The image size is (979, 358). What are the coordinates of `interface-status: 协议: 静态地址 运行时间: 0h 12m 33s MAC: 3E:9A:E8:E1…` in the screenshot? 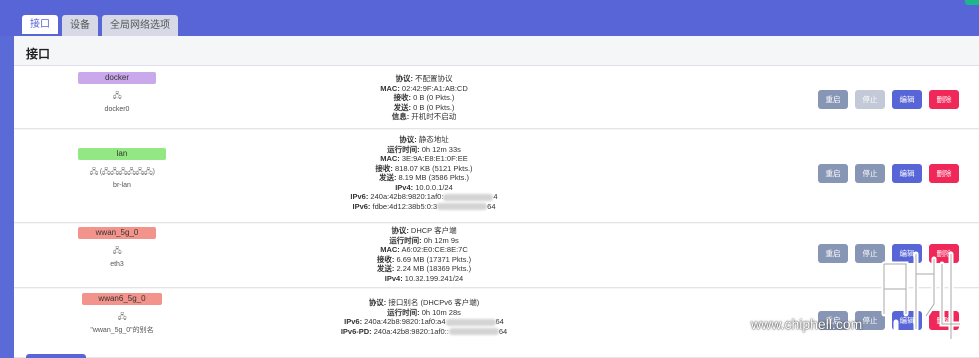 It's located at (424, 173).